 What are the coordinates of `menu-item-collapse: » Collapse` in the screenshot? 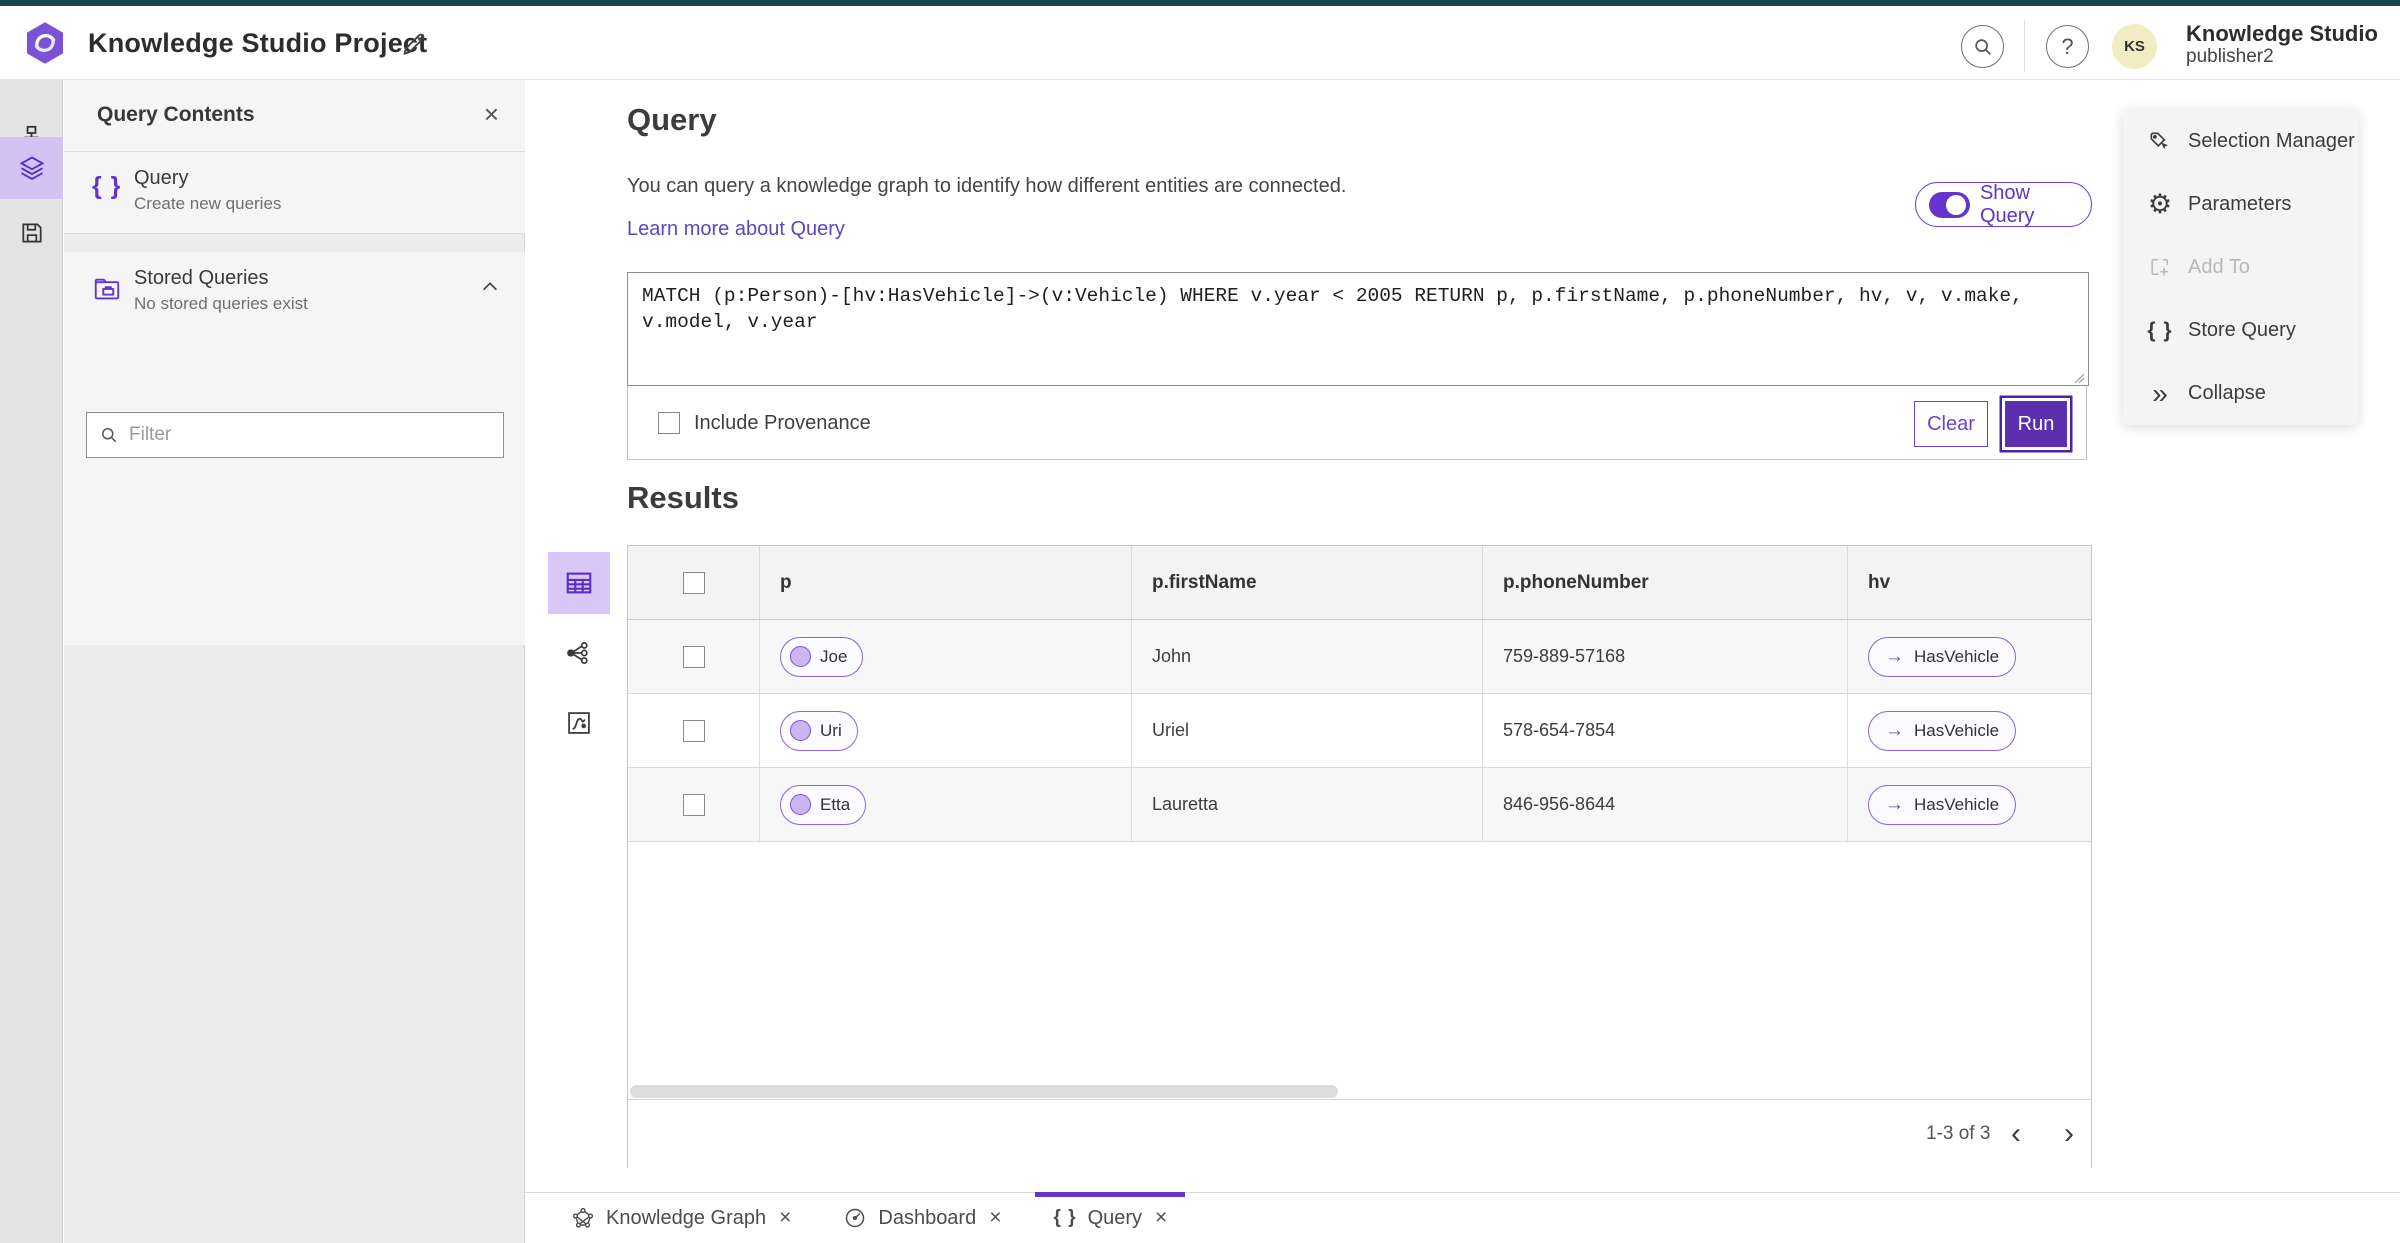 It's located at (2240, 393).